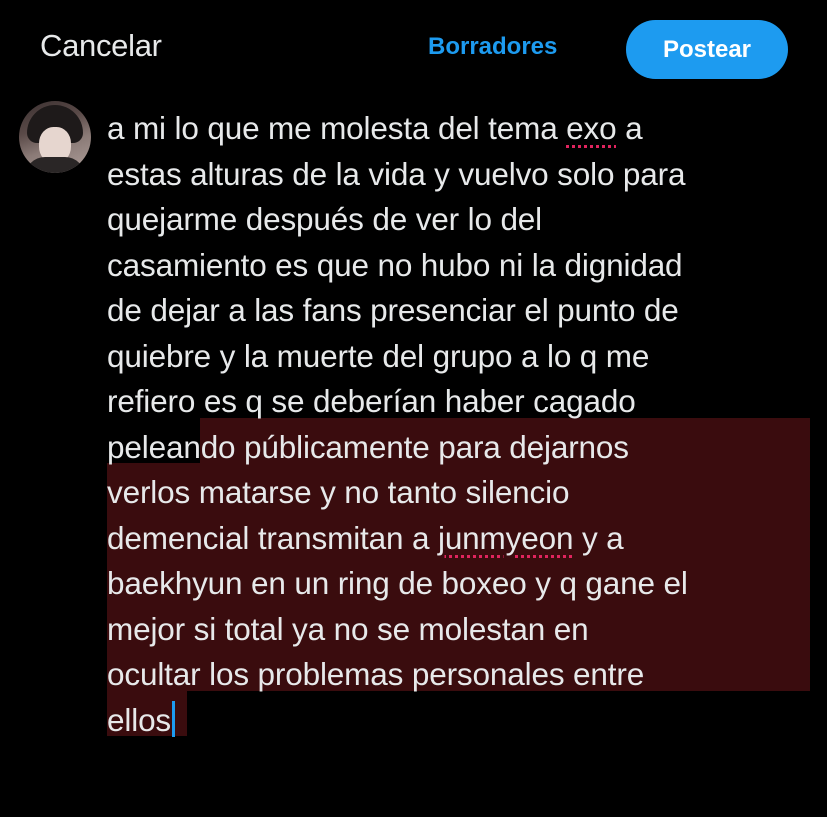 The image size is (827, 817). I want to click on text-line: refiero es q se deberían haber cagado, so click(371, 401).